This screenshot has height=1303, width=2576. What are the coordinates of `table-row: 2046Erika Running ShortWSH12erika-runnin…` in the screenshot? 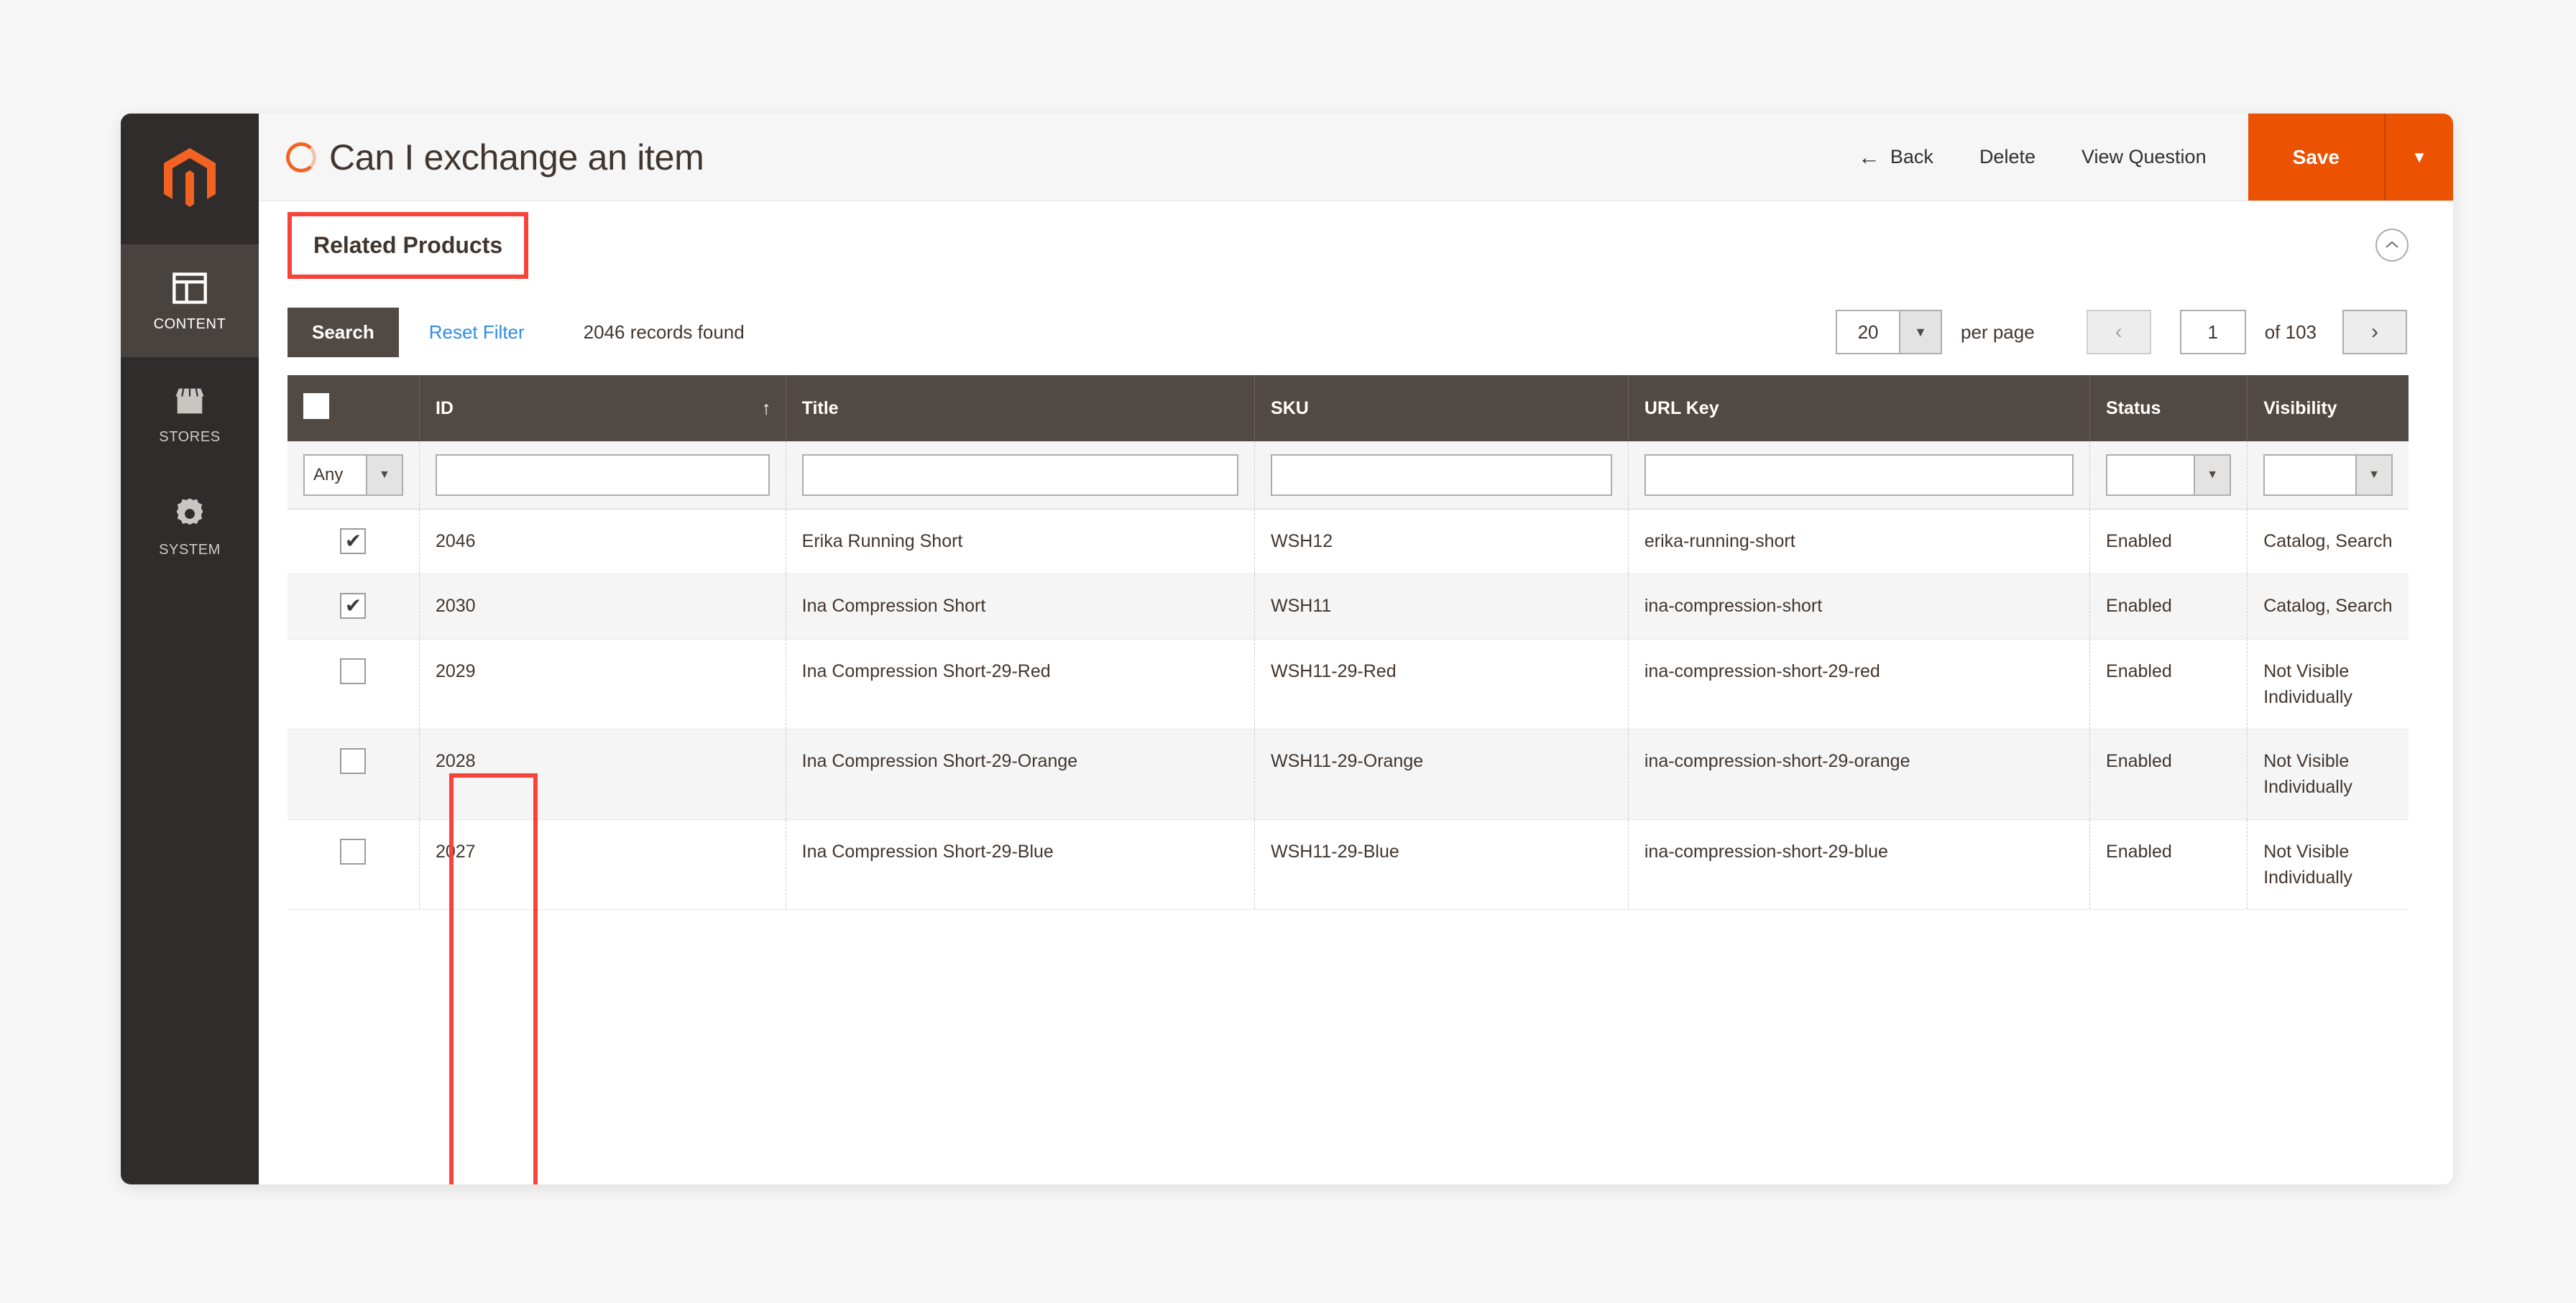 It's located at (1348, 542).